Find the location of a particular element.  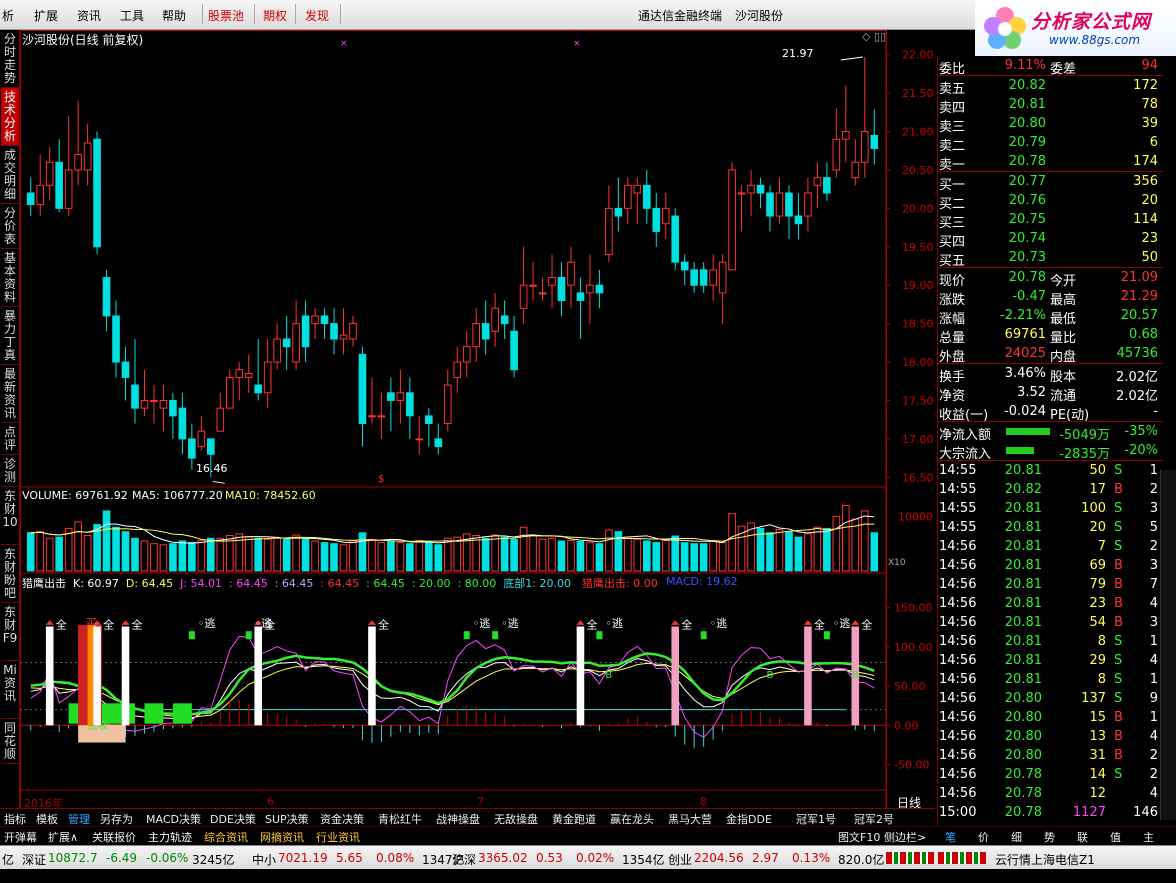

indicator-tab-5: DDE决策 is located at coordinates (233, 819).